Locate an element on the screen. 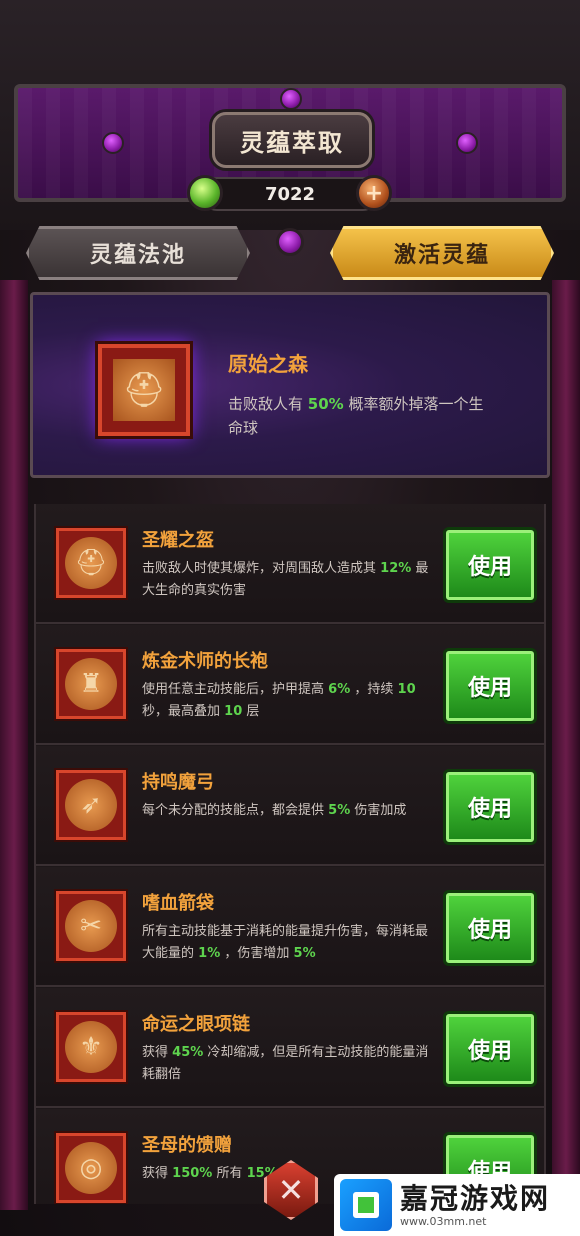 The image size is (580, 1236). desc-text: 所有 is located at coordinates (229, 1173).